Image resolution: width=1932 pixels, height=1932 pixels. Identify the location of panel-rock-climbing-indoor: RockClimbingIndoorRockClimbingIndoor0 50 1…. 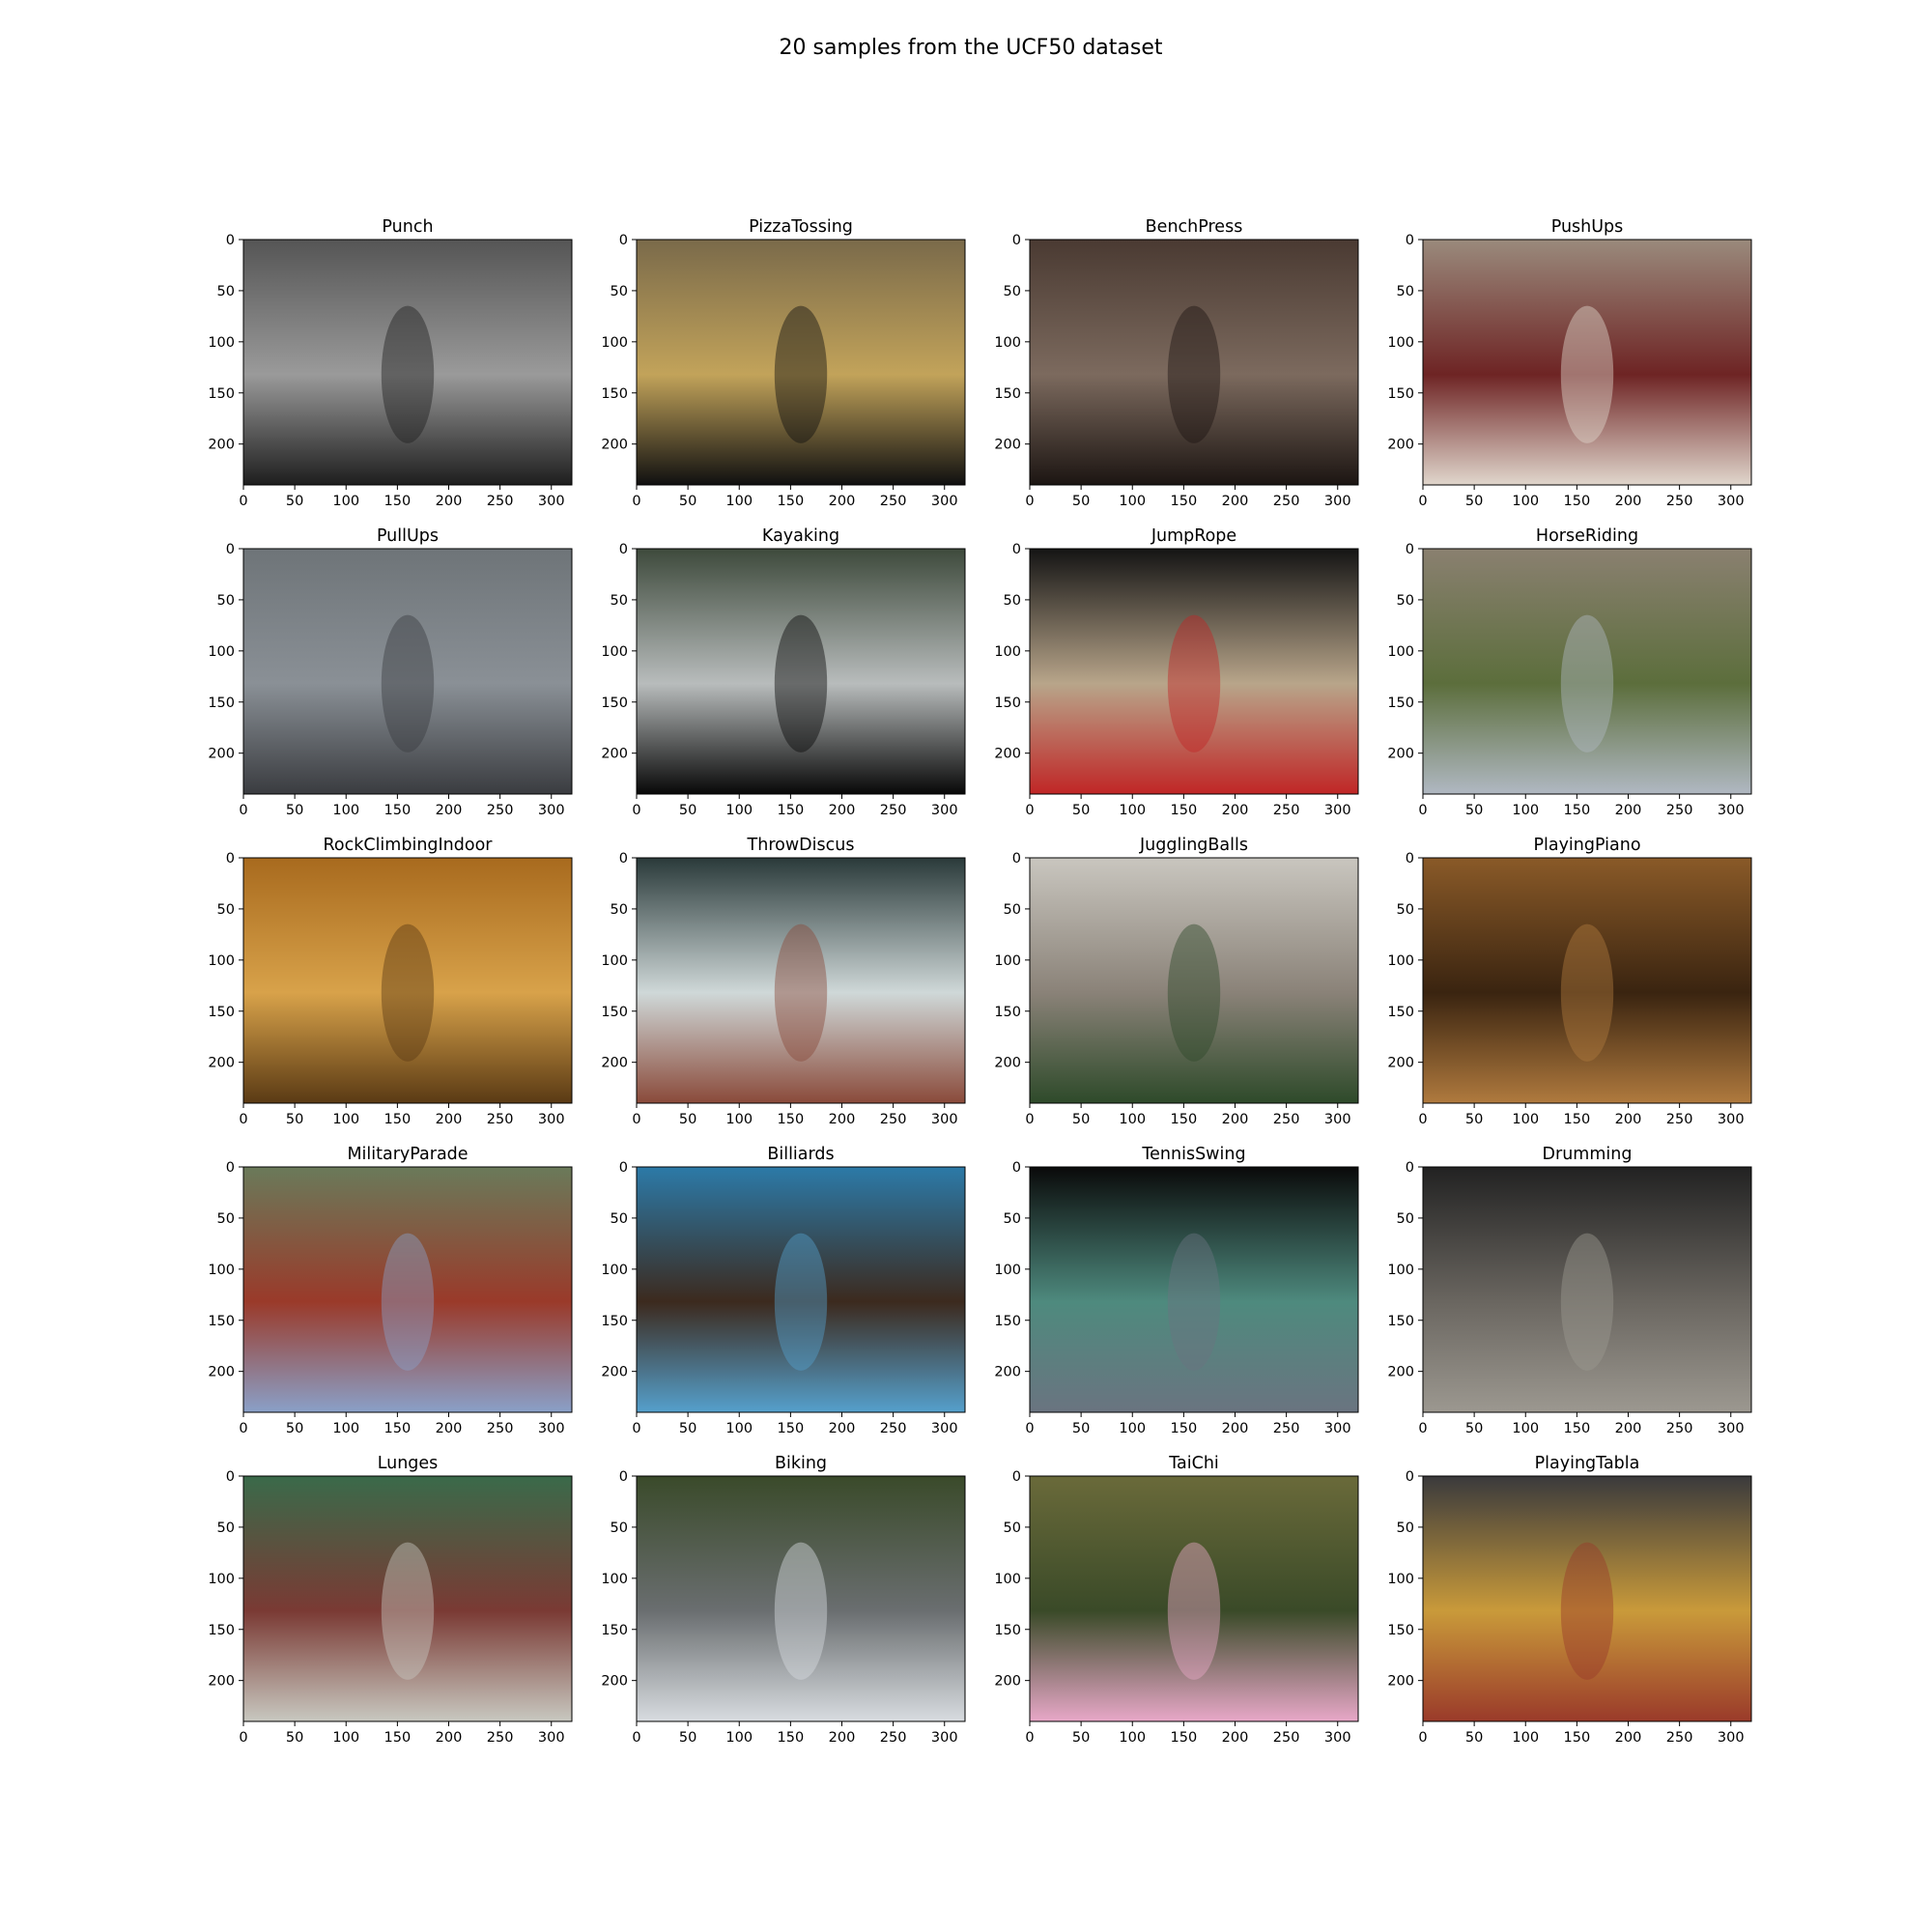
(390, 981).